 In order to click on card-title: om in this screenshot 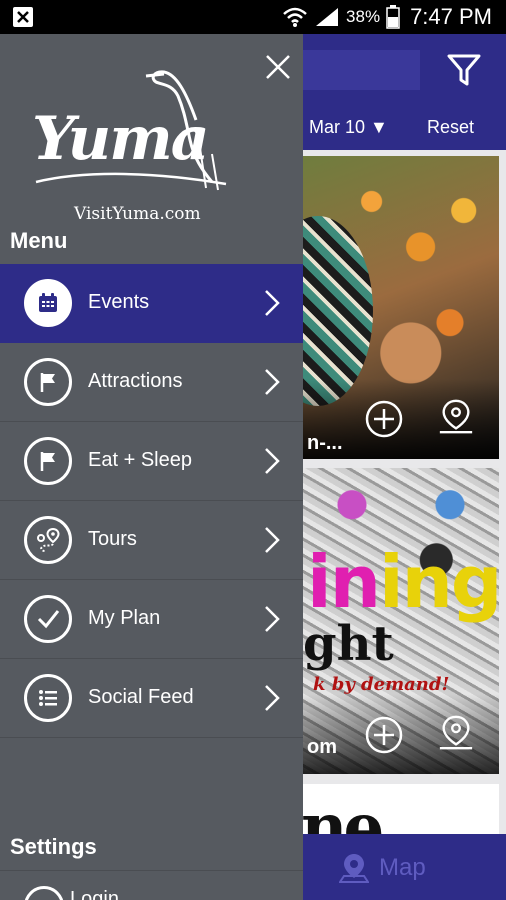, I will do `click(322, 747)`.